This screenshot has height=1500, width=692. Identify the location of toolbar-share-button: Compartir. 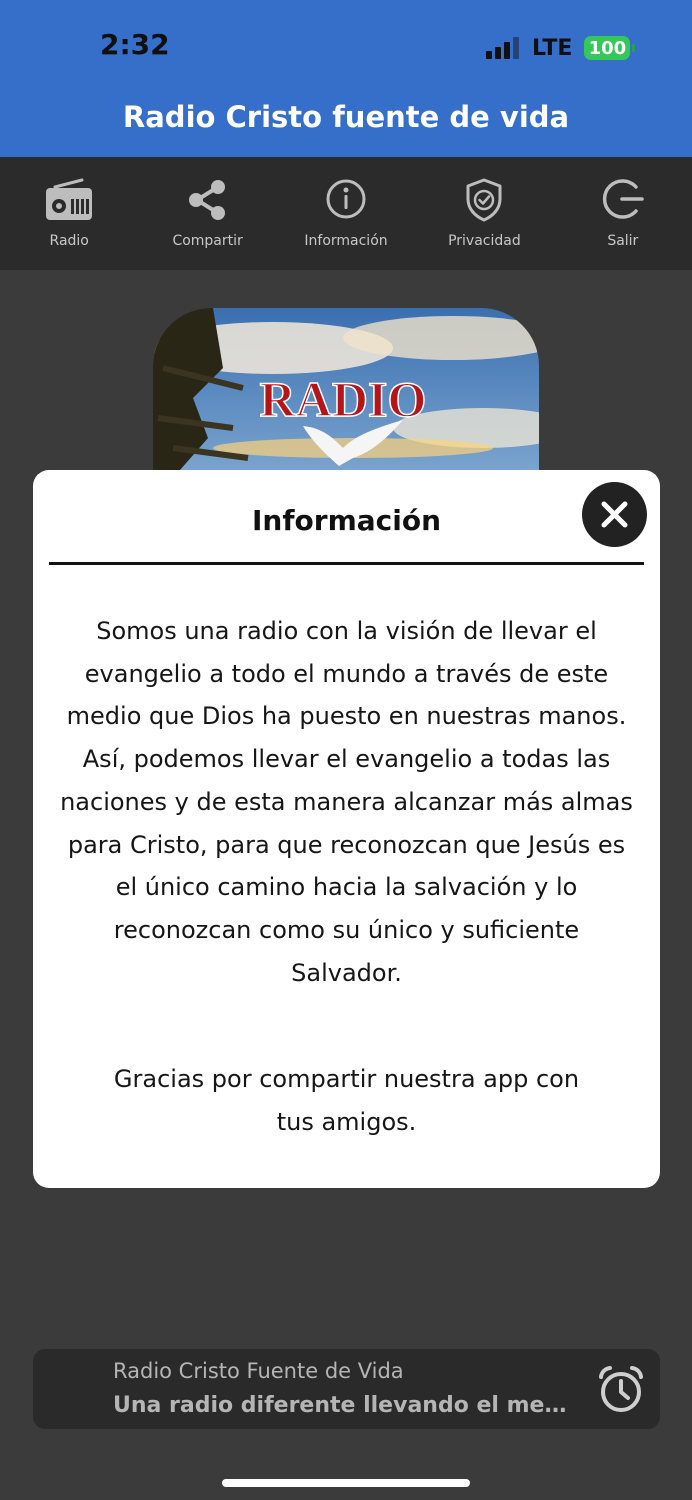
(207, 213).